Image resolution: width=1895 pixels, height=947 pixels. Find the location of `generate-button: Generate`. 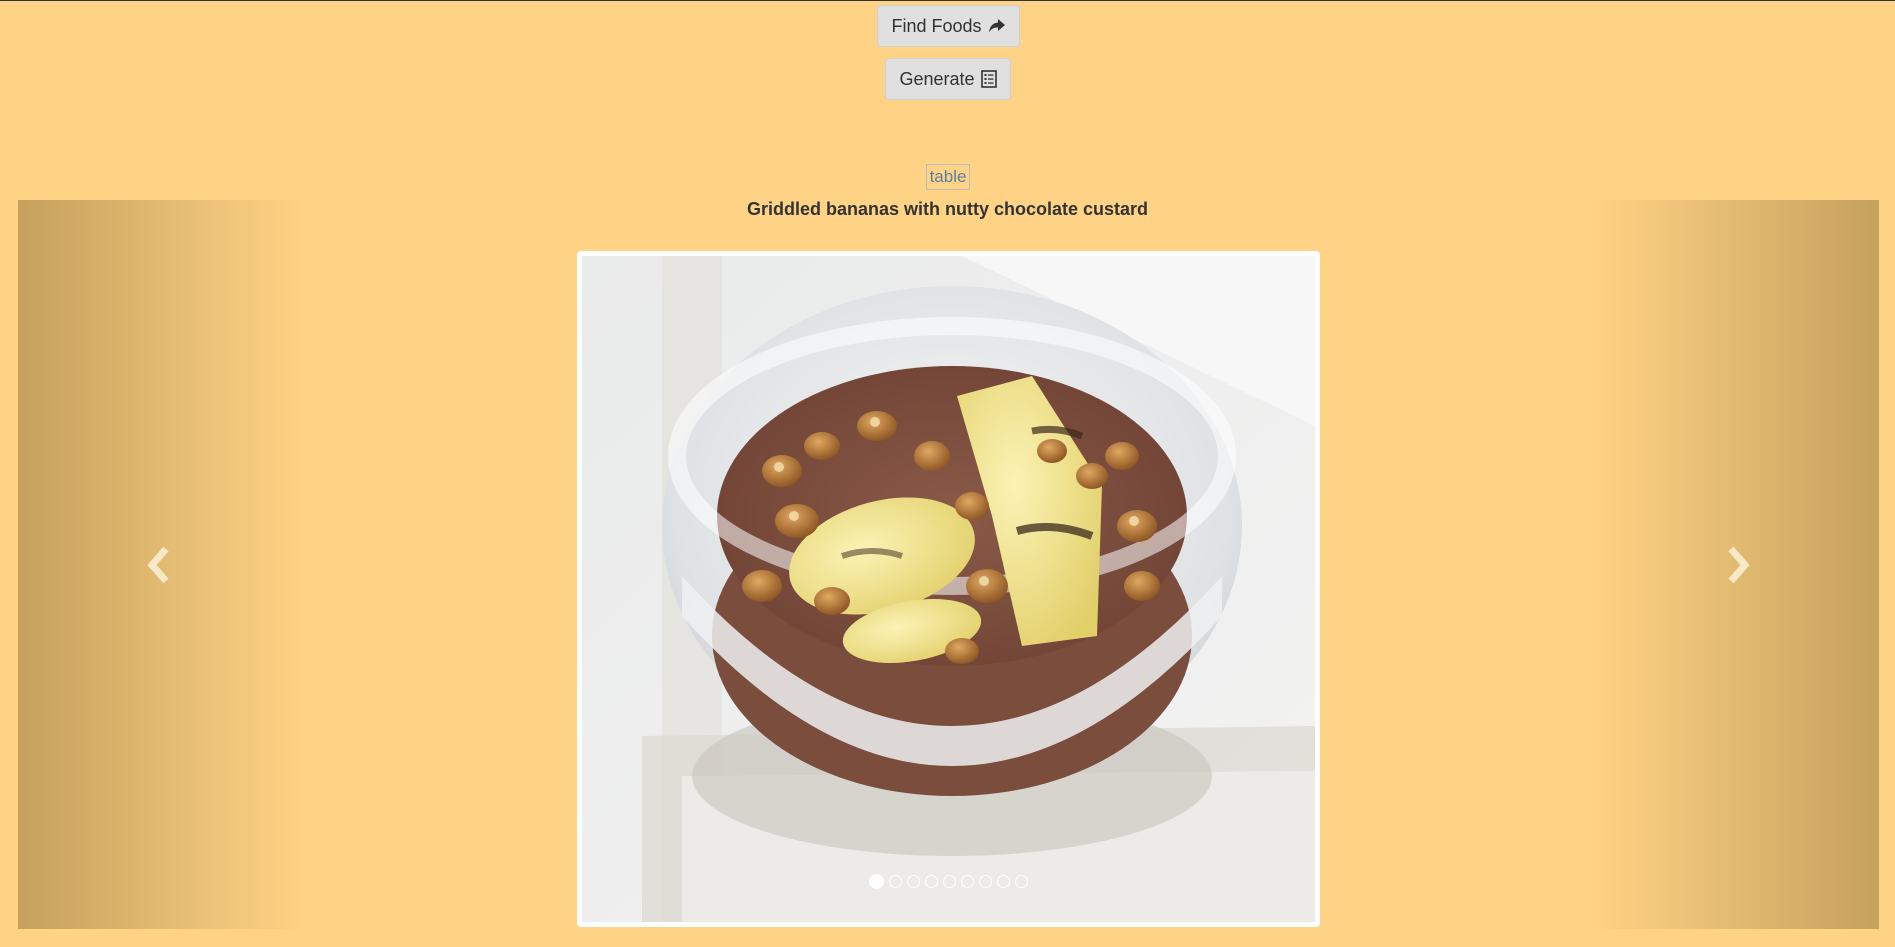

generate-button: Generate is located at coordinates (948, 79).